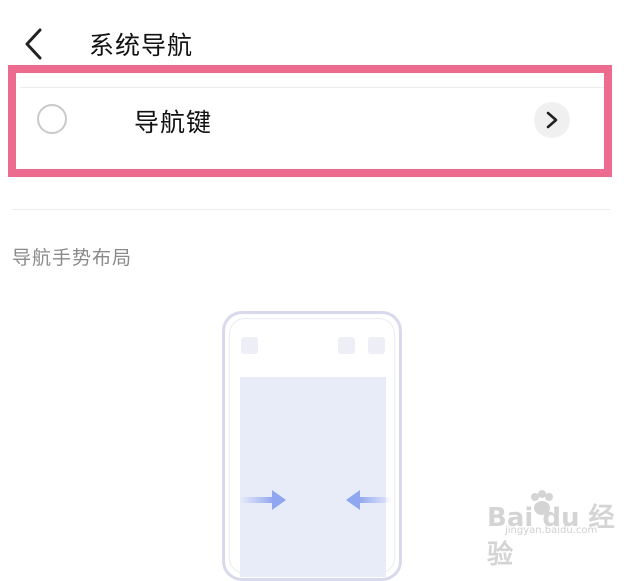 The height and width of the screenshot is (581, 635). What do you see at coordinates (72, 258) in the screenshot?
I see `section-header: 导航手势布局` at bounding box center [72, 258].